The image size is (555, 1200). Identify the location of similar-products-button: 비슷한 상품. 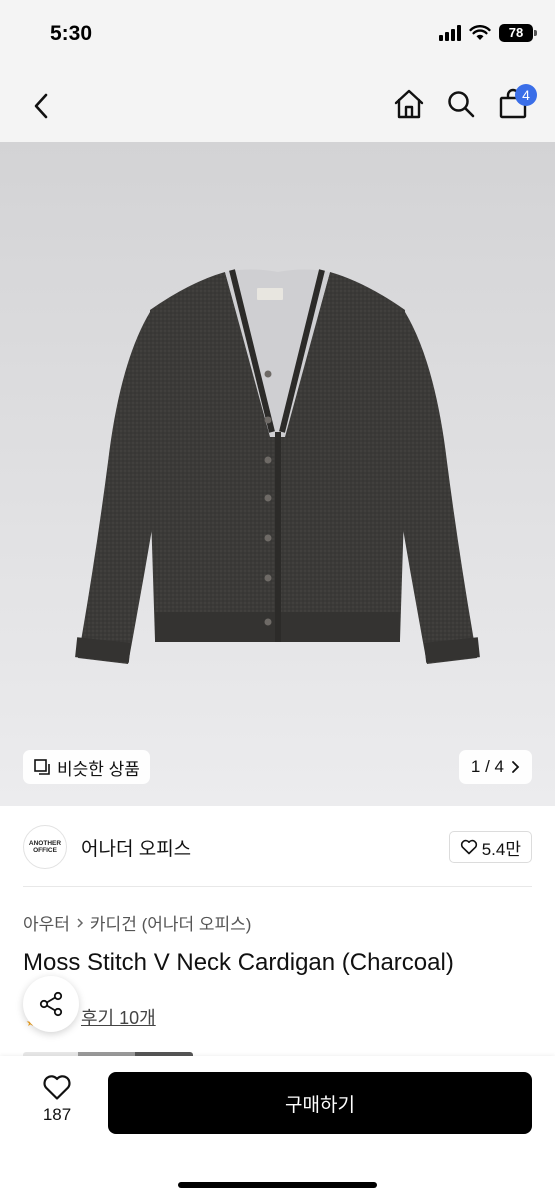
(86, 767).